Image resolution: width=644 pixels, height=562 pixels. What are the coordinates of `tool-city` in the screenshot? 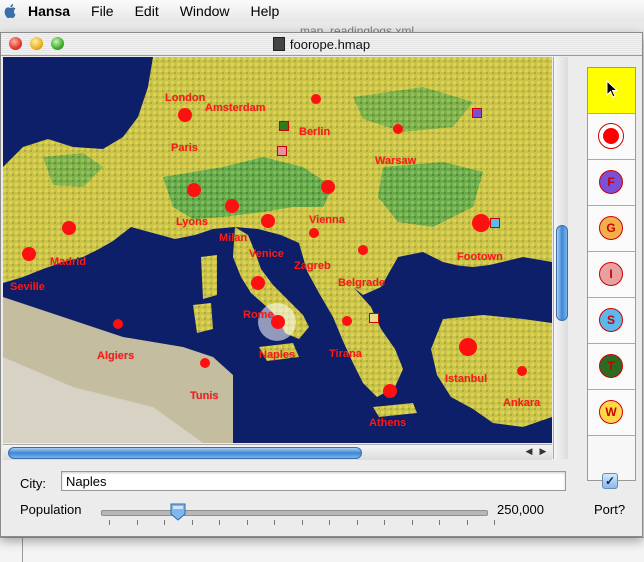 It's located at (611, 137).